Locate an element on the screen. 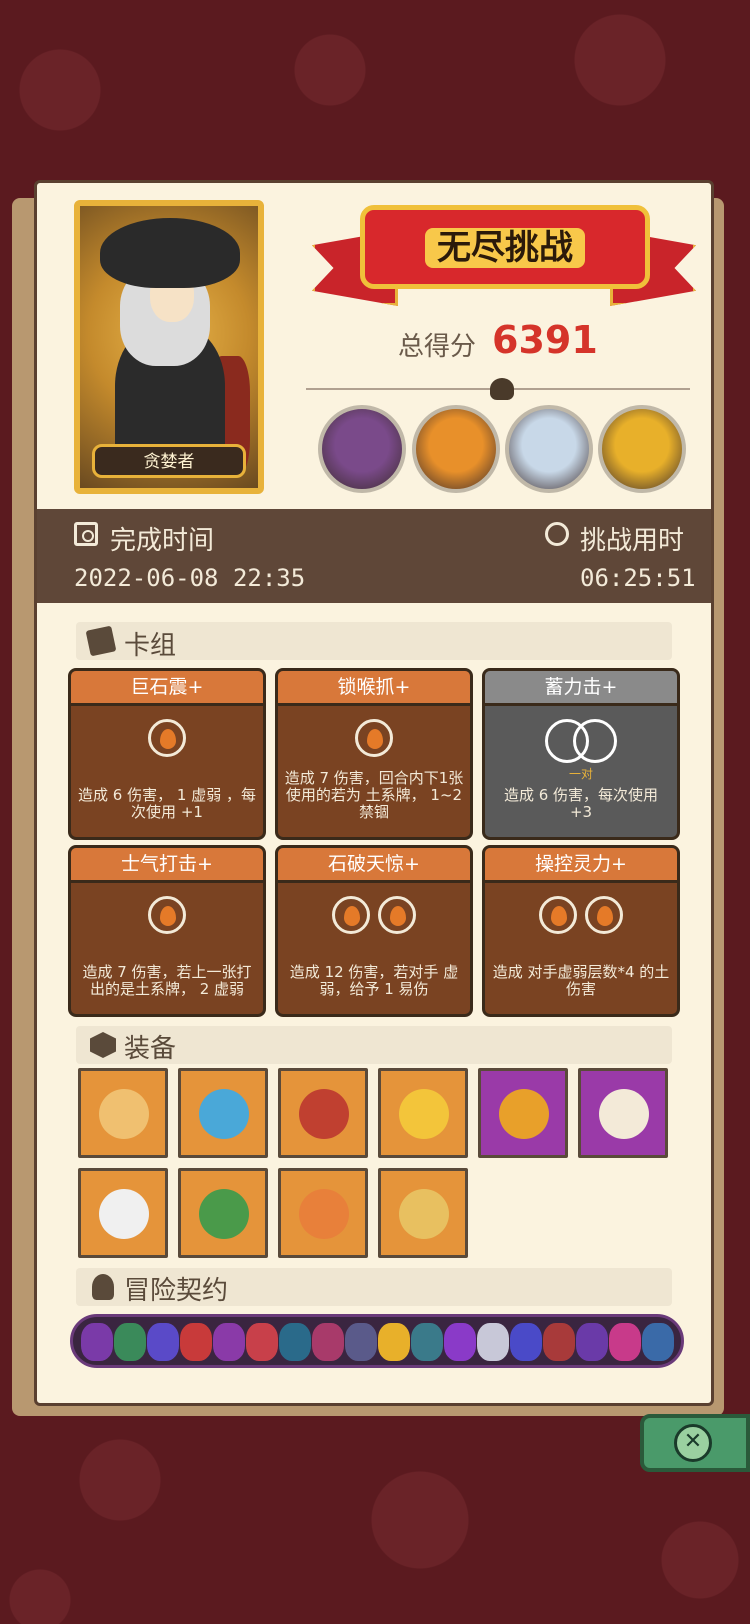 Image resolution: width=750 pixels, height=1624 pixels. card-title: 士气打击+ is located at coordinates (167, 865).